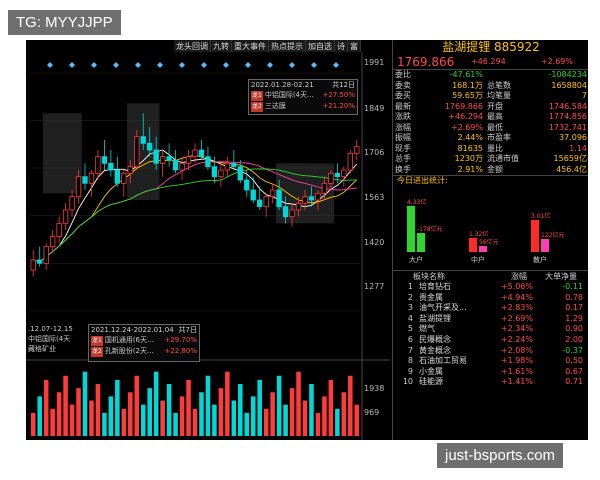 The image size is (600, 480). I want to click on quote-value: 2.91%, so click(470, 169).